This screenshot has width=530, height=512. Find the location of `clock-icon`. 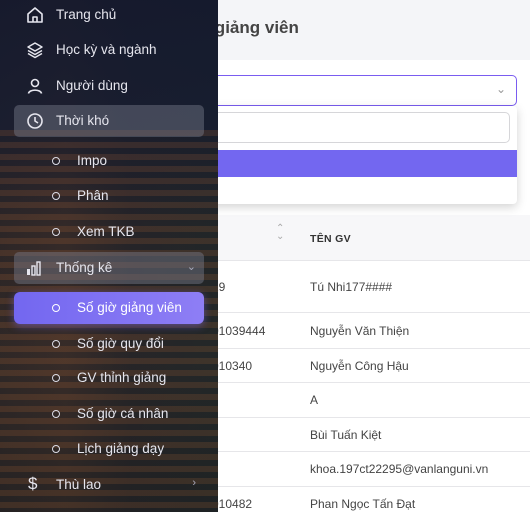

clock-icon is located at coordinates (35, 121).